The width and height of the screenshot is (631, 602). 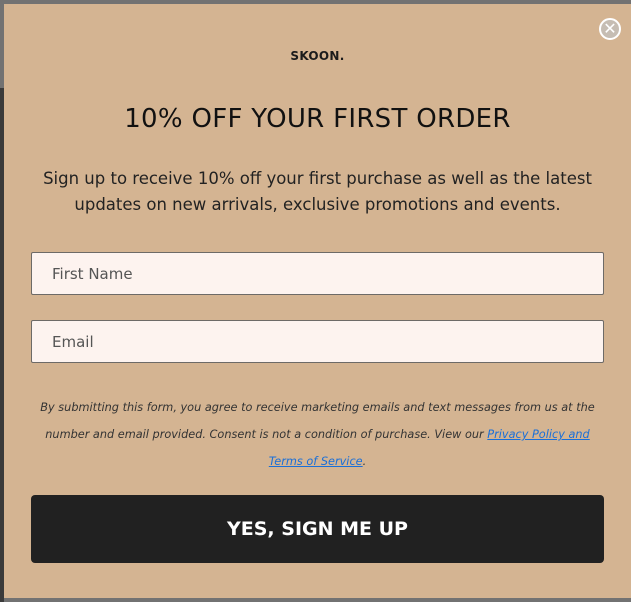 What do you see at coordinates (317, 56) in the screenshot?
I see `brand-logo: SKOON.` at bounding box center [317, 56].